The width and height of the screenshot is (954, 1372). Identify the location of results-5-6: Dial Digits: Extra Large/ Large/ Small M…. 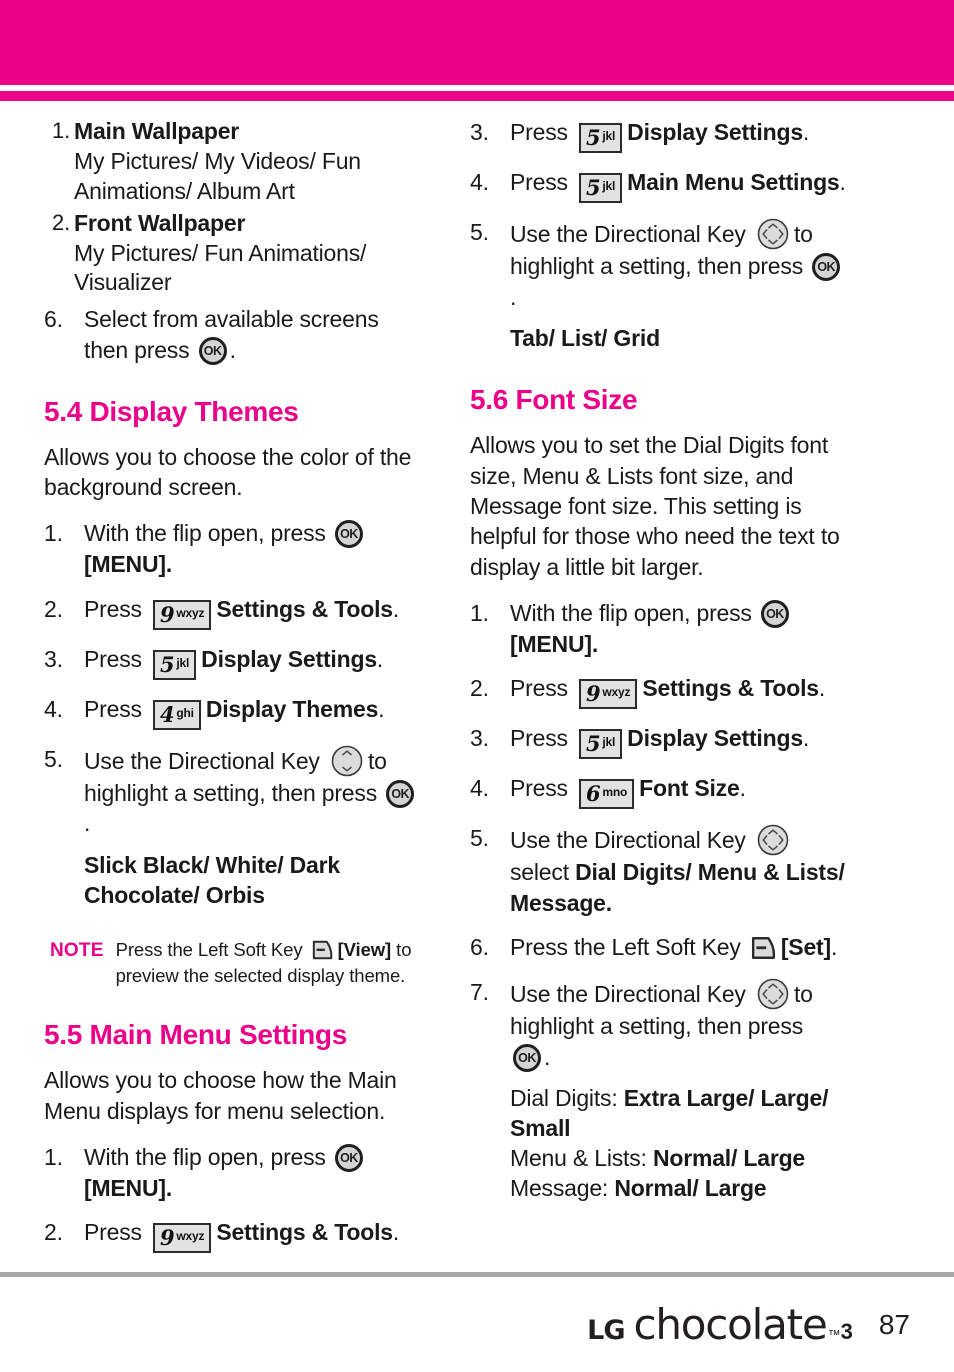
(679, 1144).